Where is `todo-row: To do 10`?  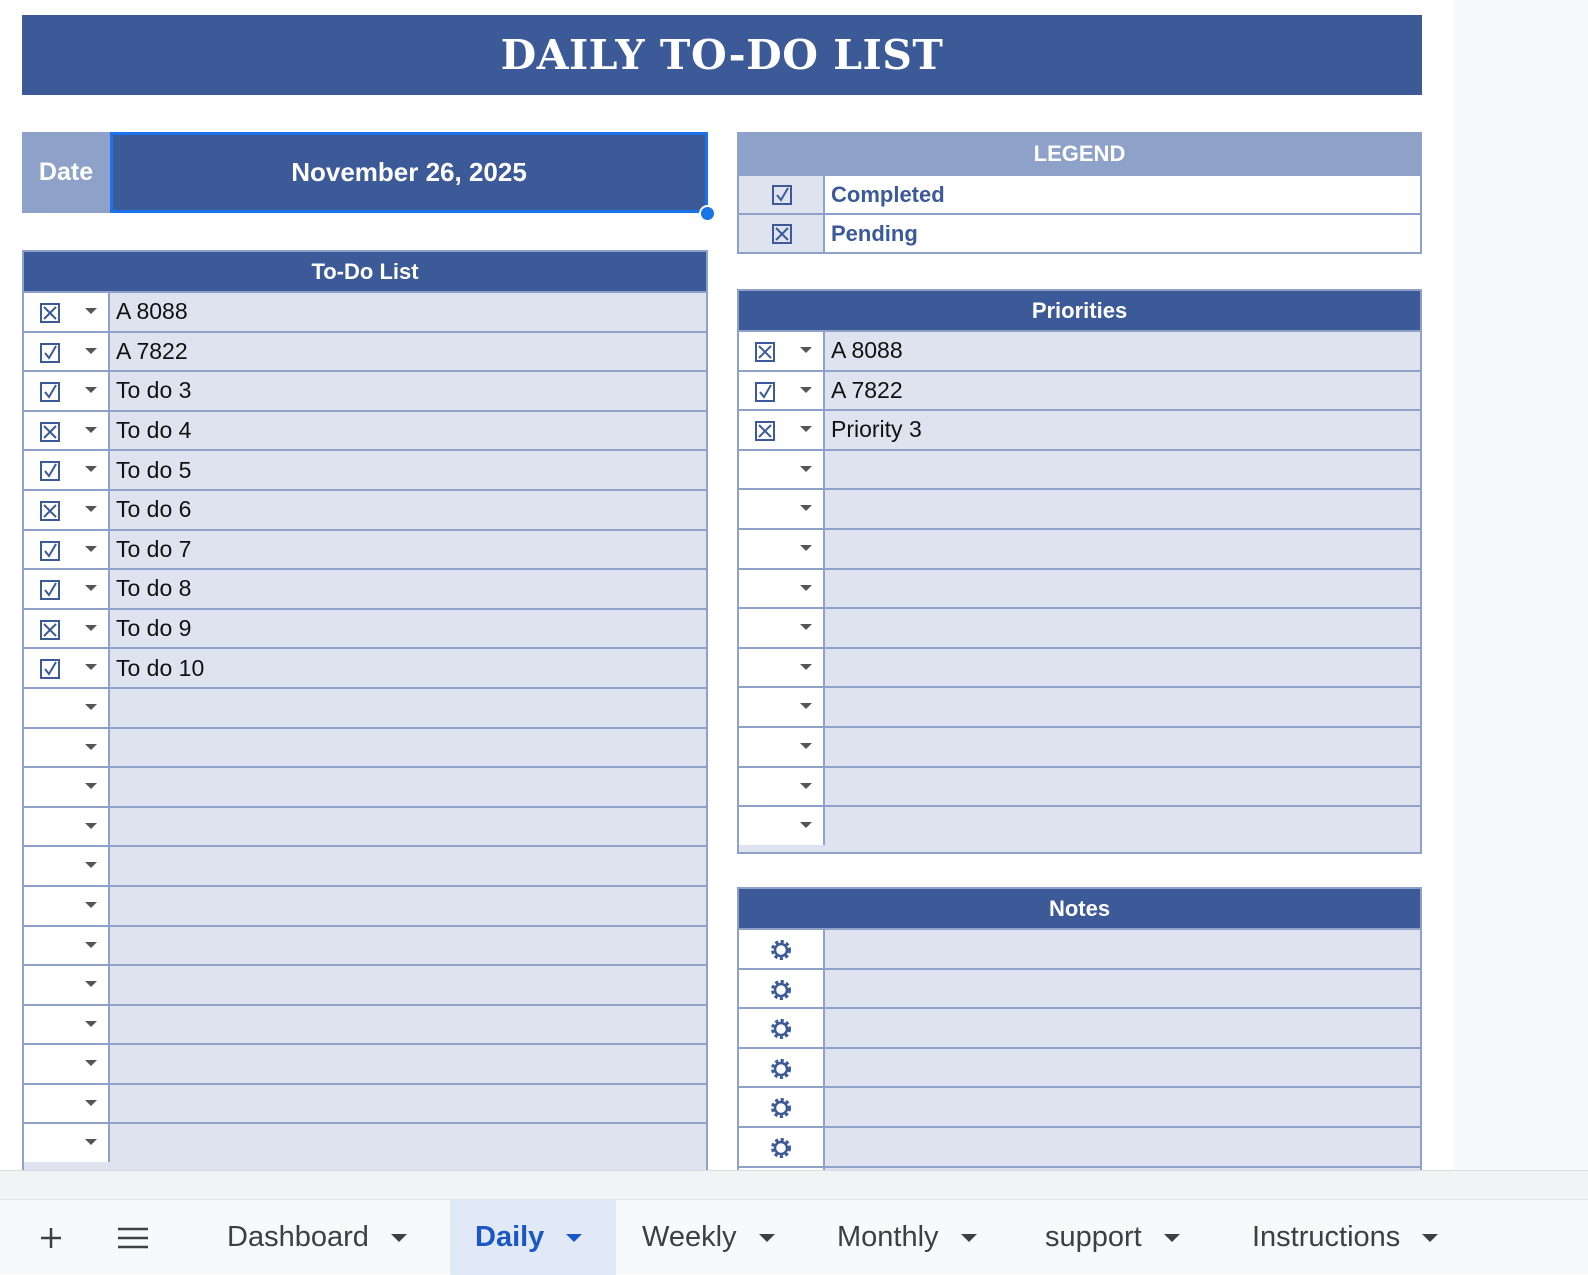 todo-row: To do 10 is located at coordinates (365, 667).